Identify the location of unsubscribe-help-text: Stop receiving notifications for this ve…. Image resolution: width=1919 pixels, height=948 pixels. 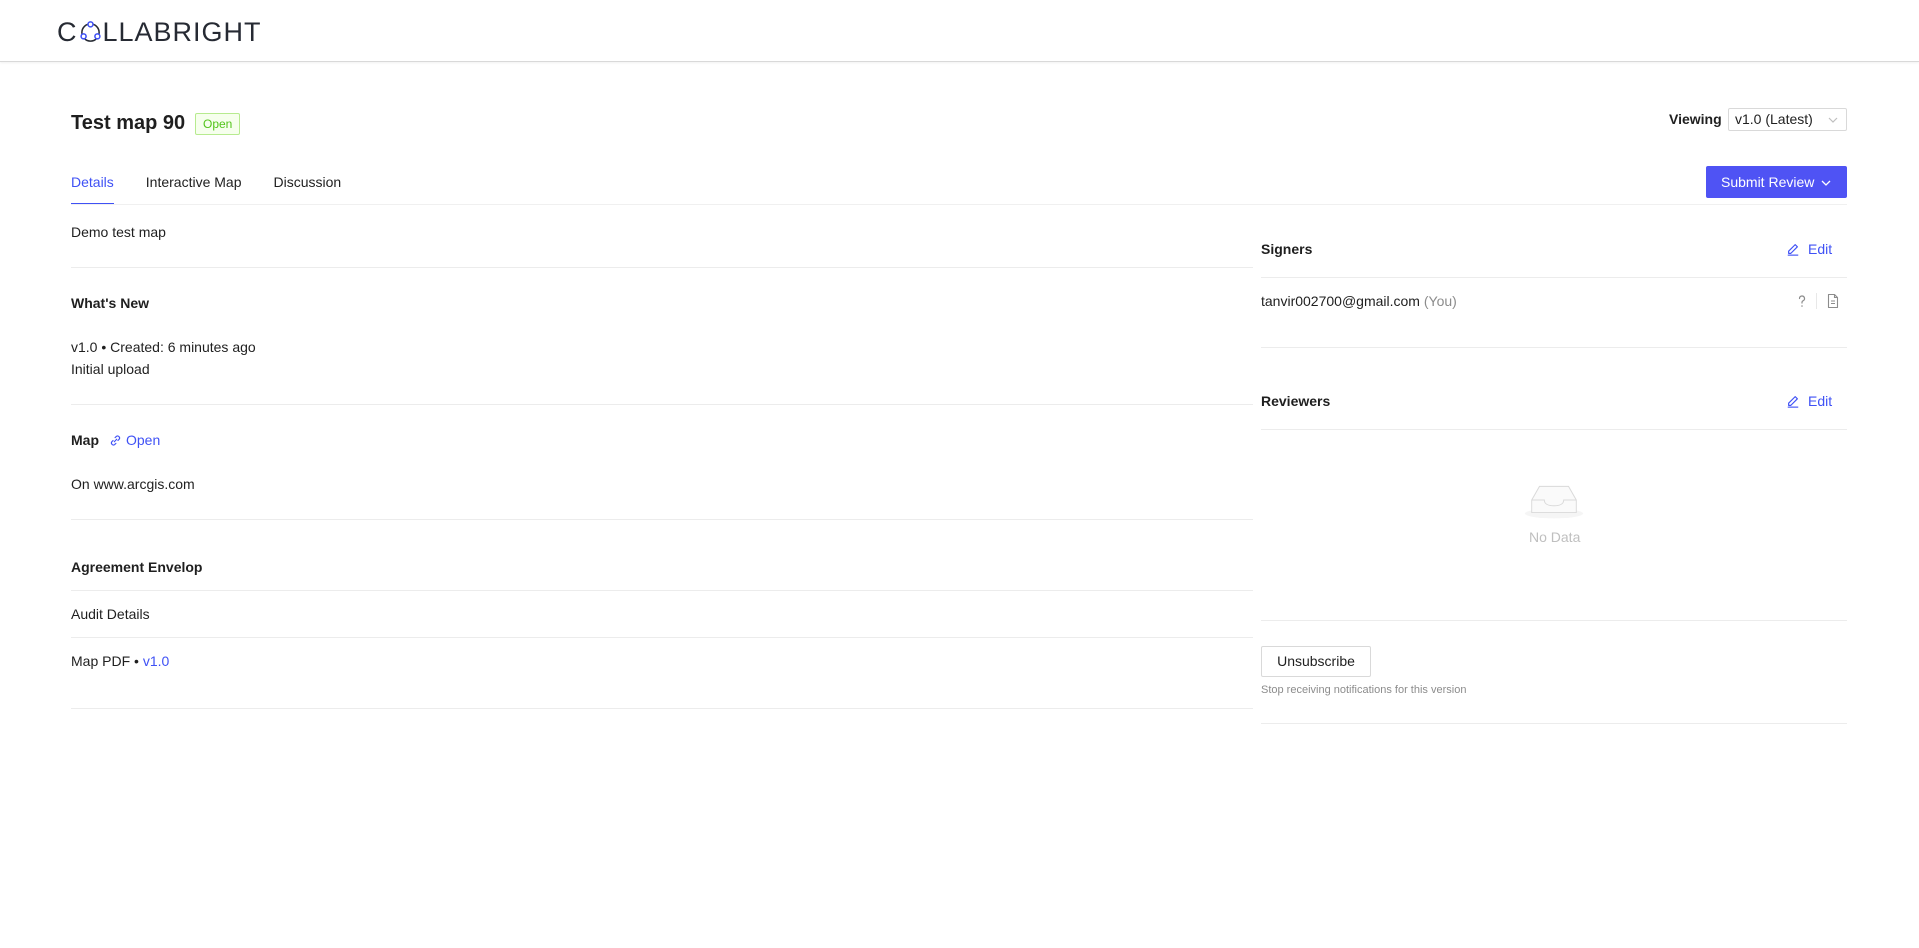
(1364, 690).